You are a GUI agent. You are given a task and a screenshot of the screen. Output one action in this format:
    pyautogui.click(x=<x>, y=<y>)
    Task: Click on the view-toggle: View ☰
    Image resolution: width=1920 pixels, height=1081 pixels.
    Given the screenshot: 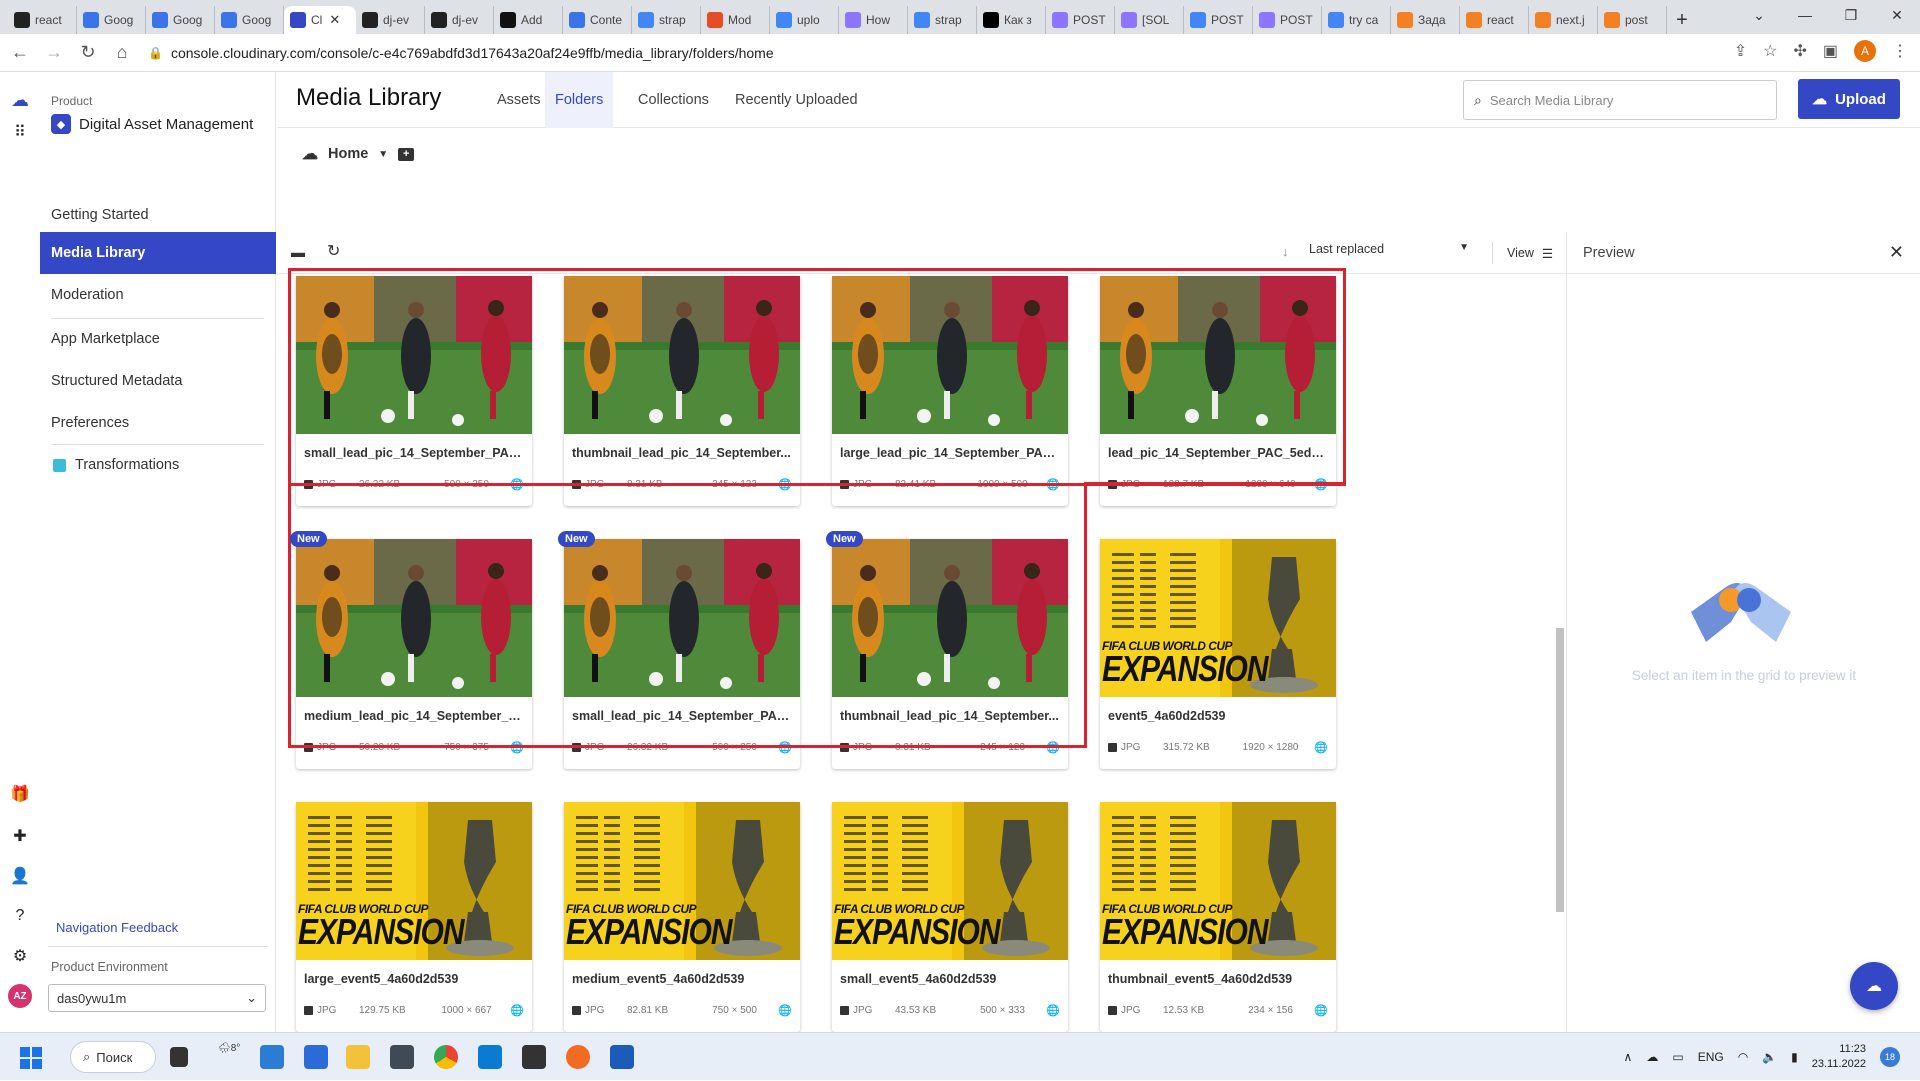 What is the action you would take?
    pyautogui.click(x=1522, y=253)
    